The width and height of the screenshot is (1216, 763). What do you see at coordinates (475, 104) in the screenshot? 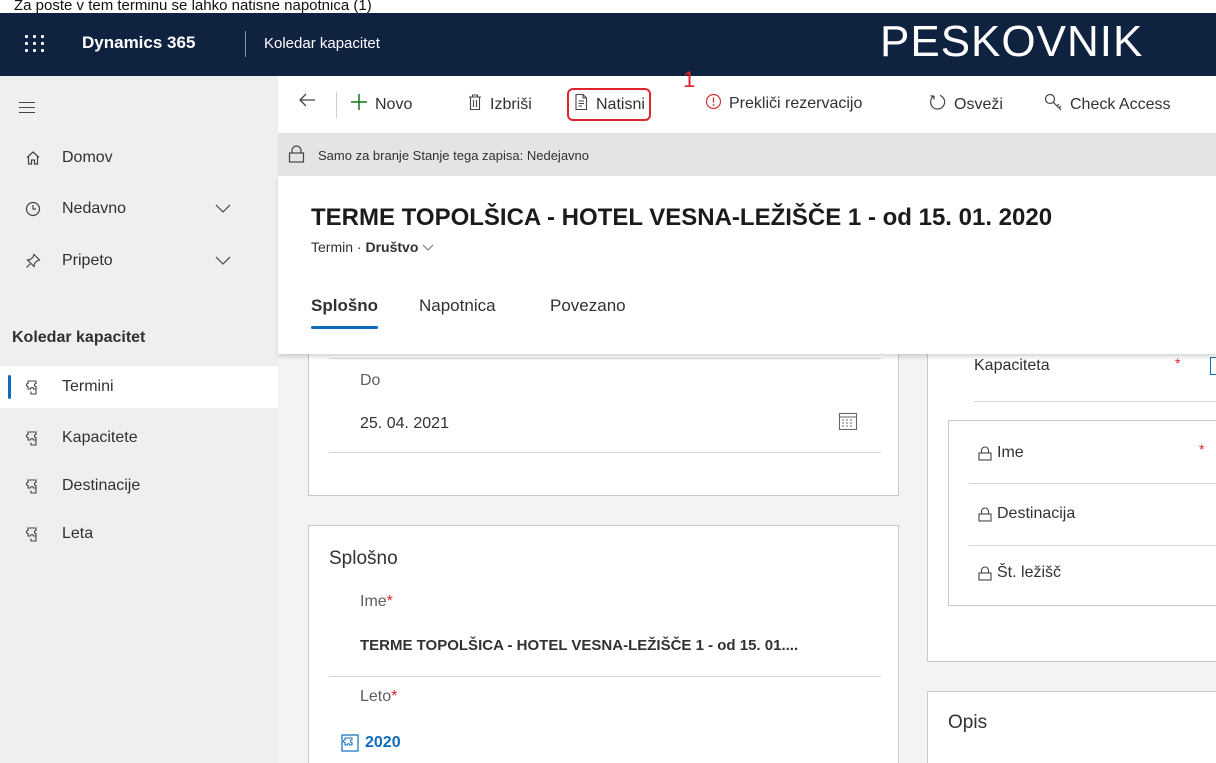
I see `trash-icon` at bounding box center [475, 104].